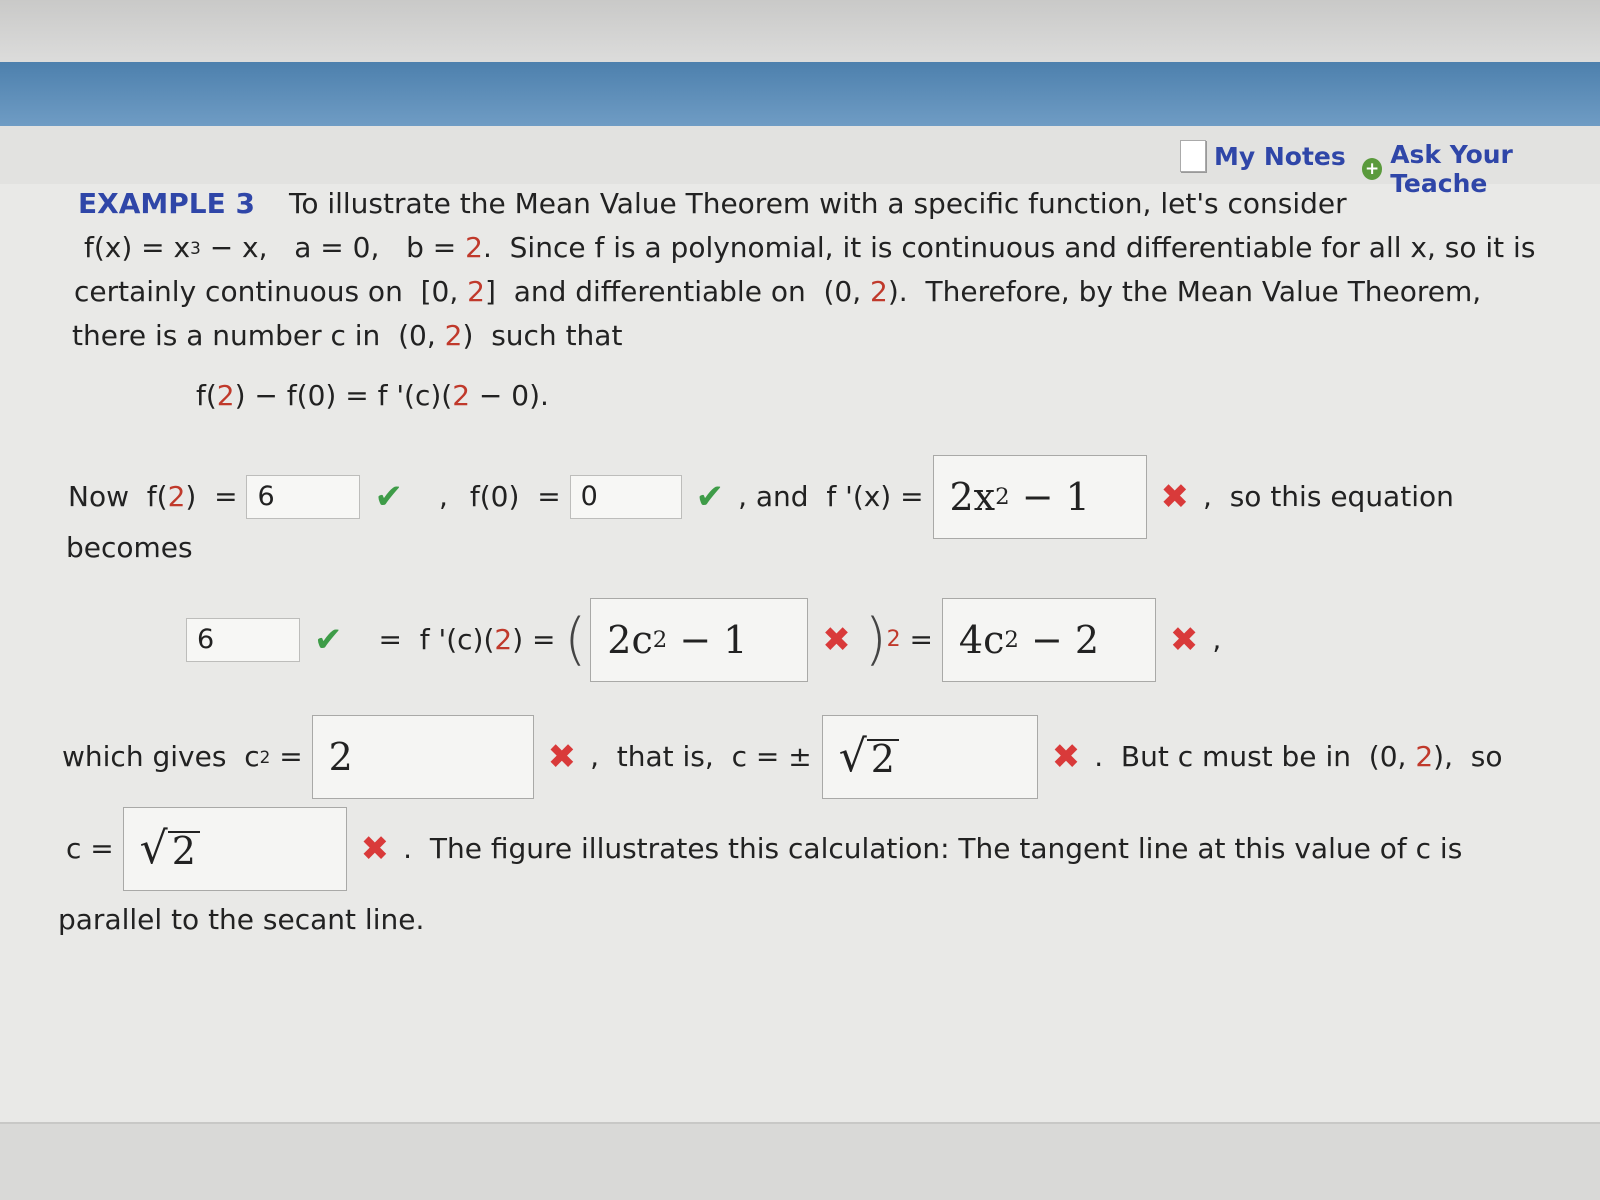  What do you see at coordinates (519, 496) in the screenshot?
I see `f0-label: f(0) =` at bounding box center [519, 496].